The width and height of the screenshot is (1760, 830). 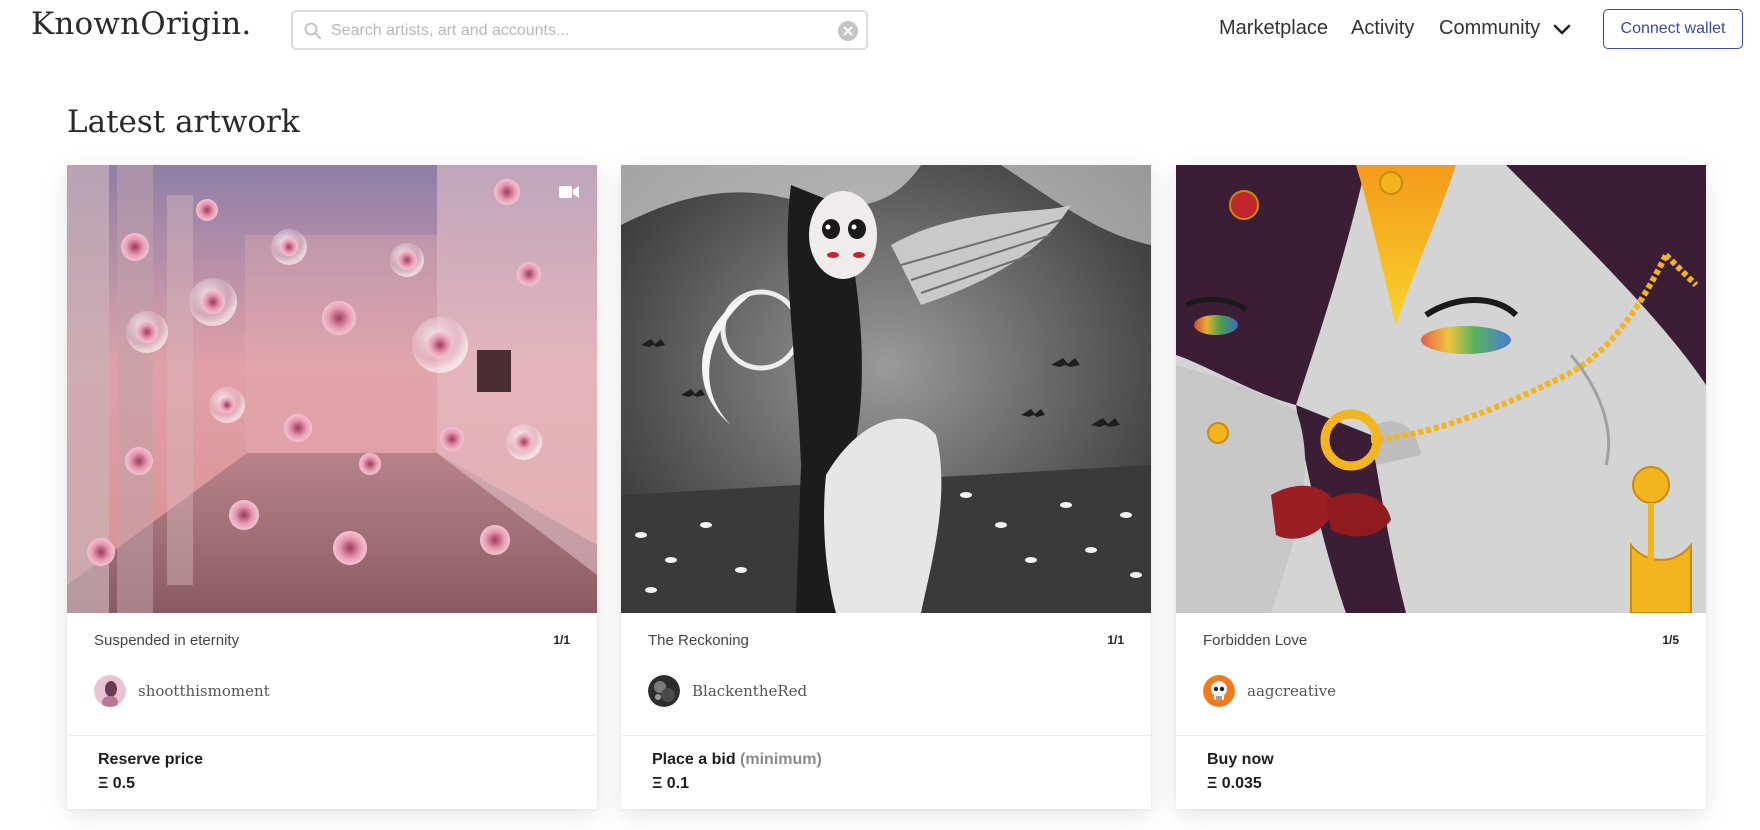 What do you see at coordinates (183, 122) in the screenshot?
I see `section-title: Latest artwork` at bounding box center [183, 122].